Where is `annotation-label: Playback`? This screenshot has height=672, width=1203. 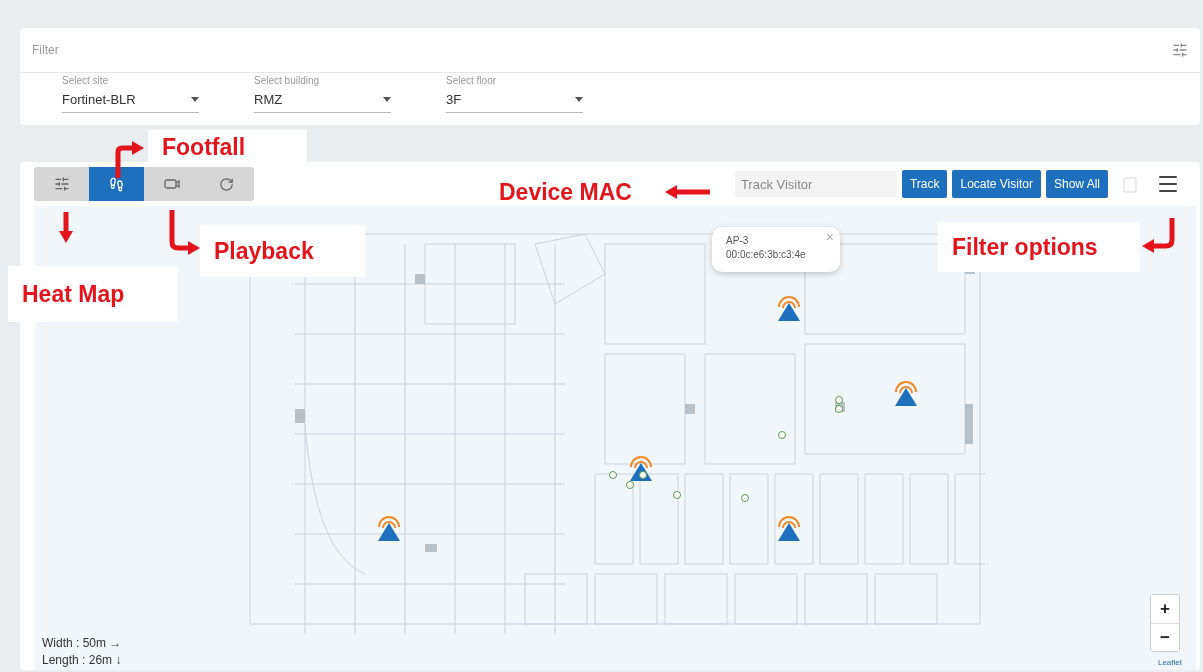 annotation-label: Playback is located at coordinates (282, 251).